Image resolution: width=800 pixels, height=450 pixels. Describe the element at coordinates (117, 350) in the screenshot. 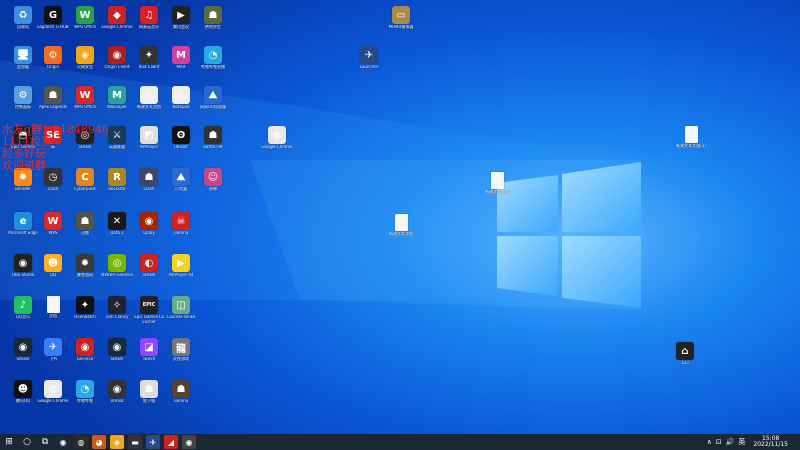

I see `desktop-icon-app63: ◉ Steam` at that location.